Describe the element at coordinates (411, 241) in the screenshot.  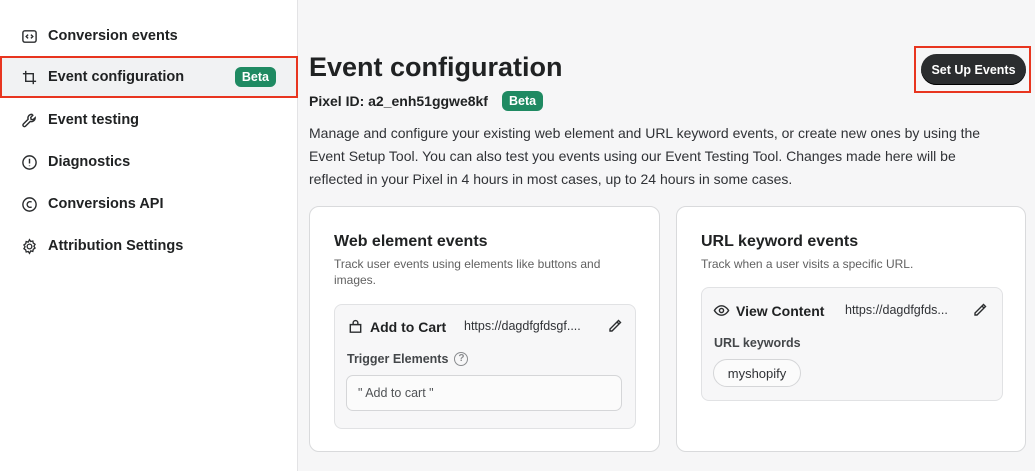
I see `card-title: Web element events` at that location.